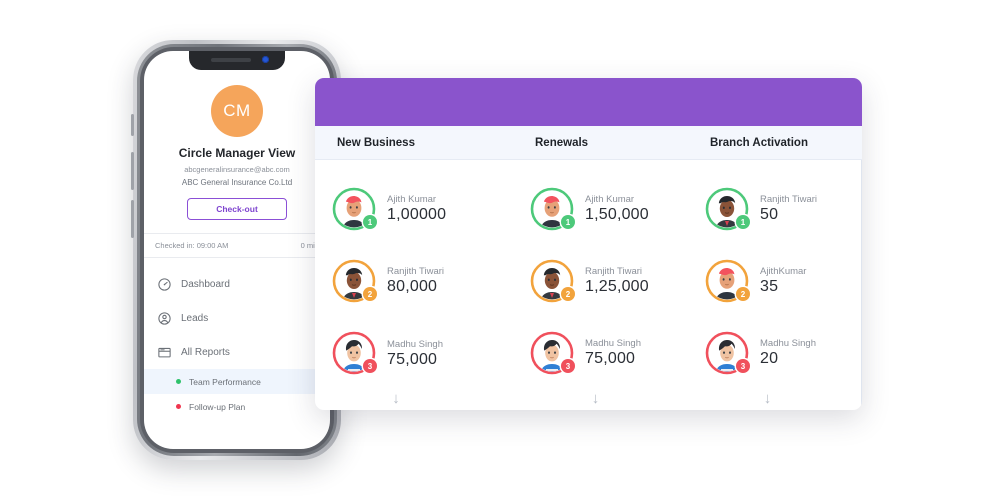 This screenshot has width=1000, height=500. I want to click on phone-notch, so click(237, 60).